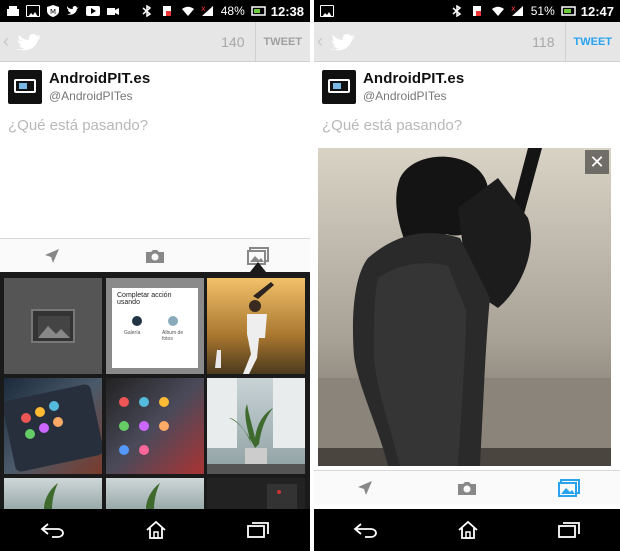  I want to click on media-toolbar, so click(467, 487).